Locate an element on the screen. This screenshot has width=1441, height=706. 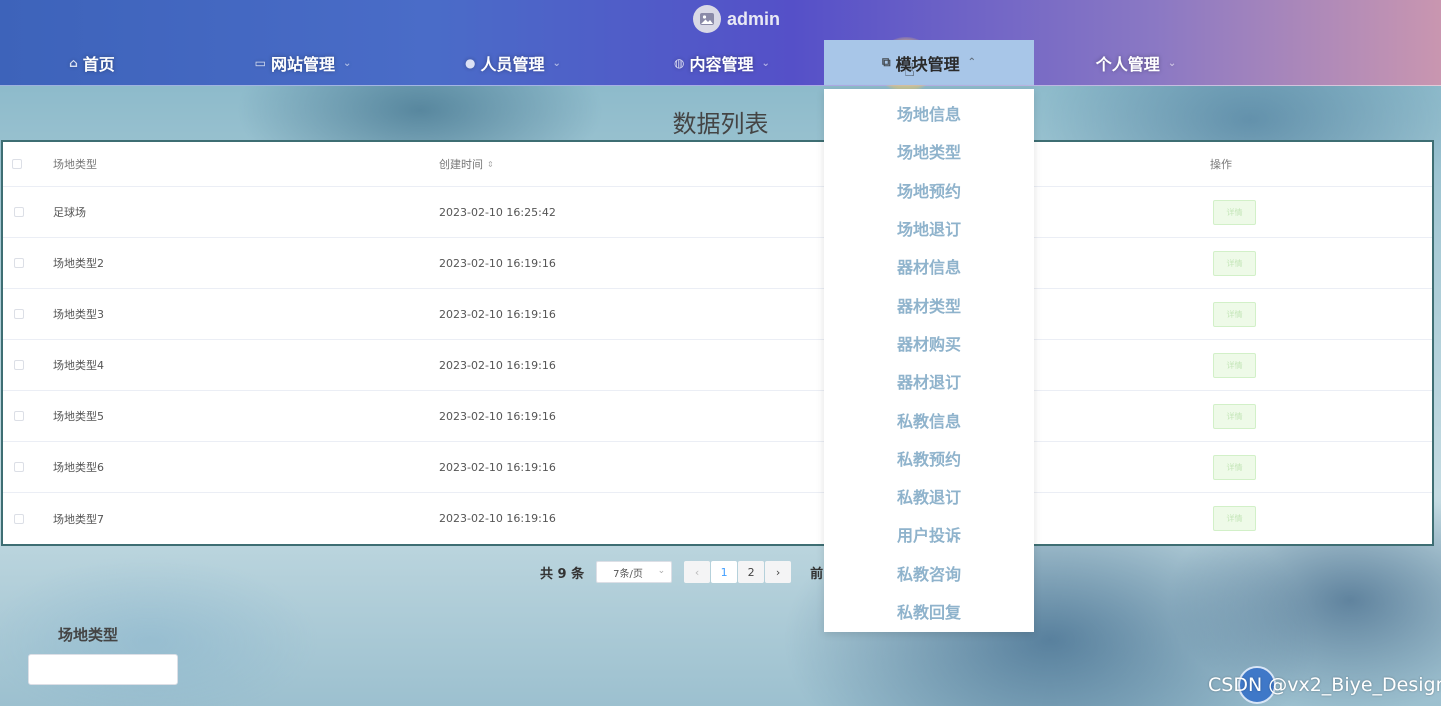
watermark: CSDN @vx2_Biye_Design is located at coordinates (1324, 685).